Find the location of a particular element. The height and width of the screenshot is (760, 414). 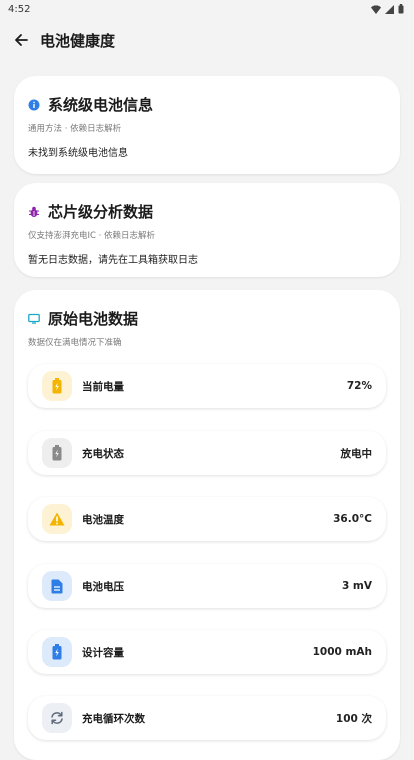

row-value: 72% is located at coordinates (359, 386).